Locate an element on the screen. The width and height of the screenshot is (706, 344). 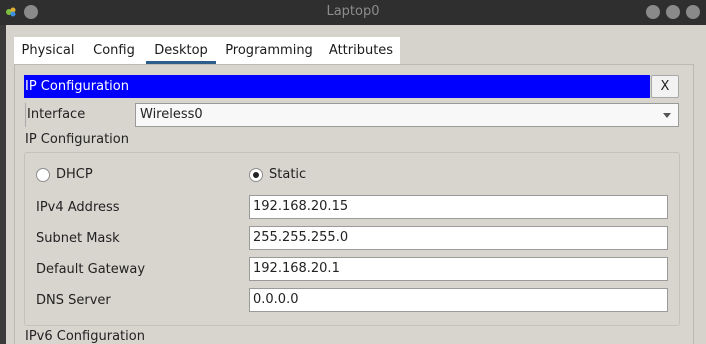
tab-attributes: Attributes is located at coordinates (361, 50).